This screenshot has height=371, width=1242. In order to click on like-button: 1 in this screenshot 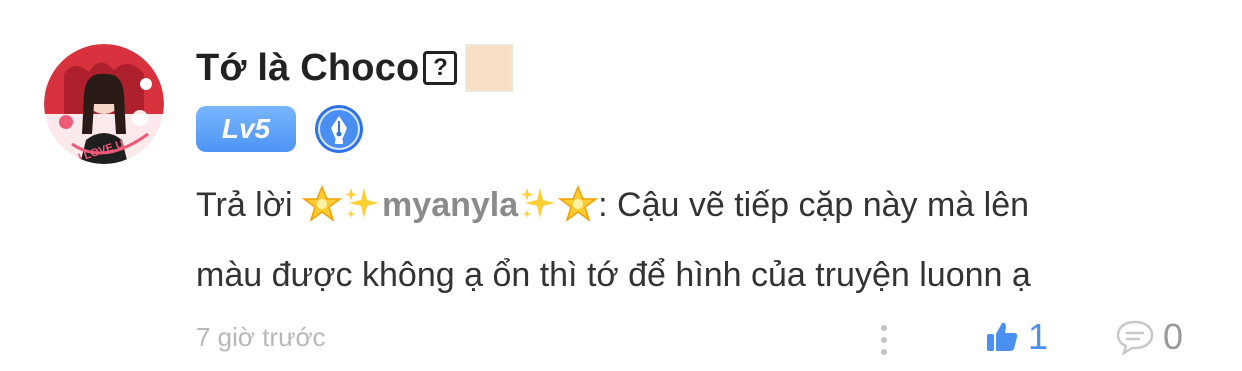, I will do `click(1016, 337)`.